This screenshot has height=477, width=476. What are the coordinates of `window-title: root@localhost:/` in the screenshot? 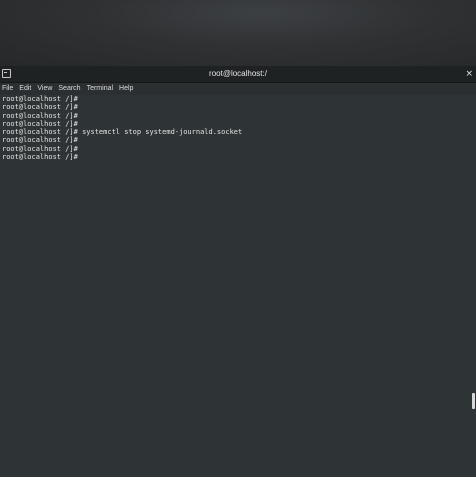 It's located at (238, 73).